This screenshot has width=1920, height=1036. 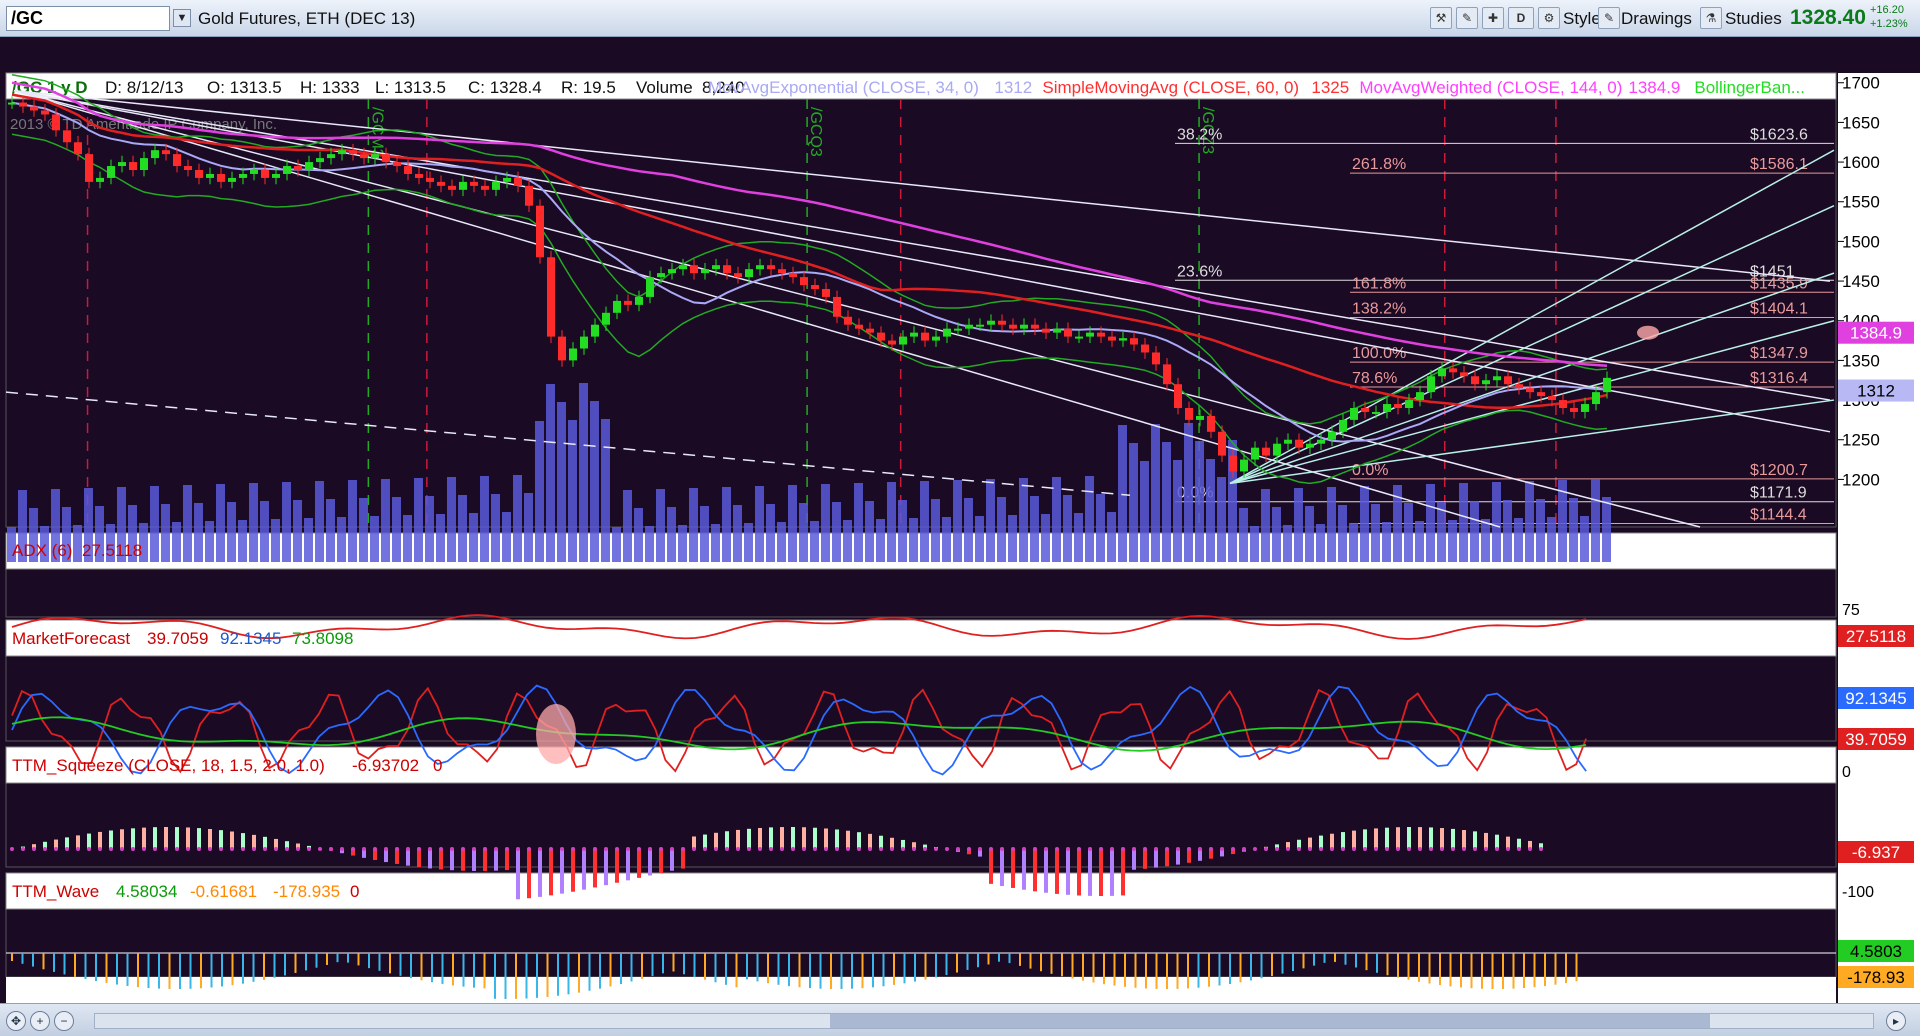 I want to click on scrollbar-thumb, so click(x=1270, y=1021).